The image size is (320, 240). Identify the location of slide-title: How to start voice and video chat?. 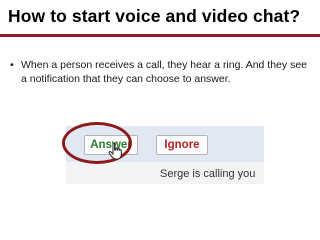
(154, 16).